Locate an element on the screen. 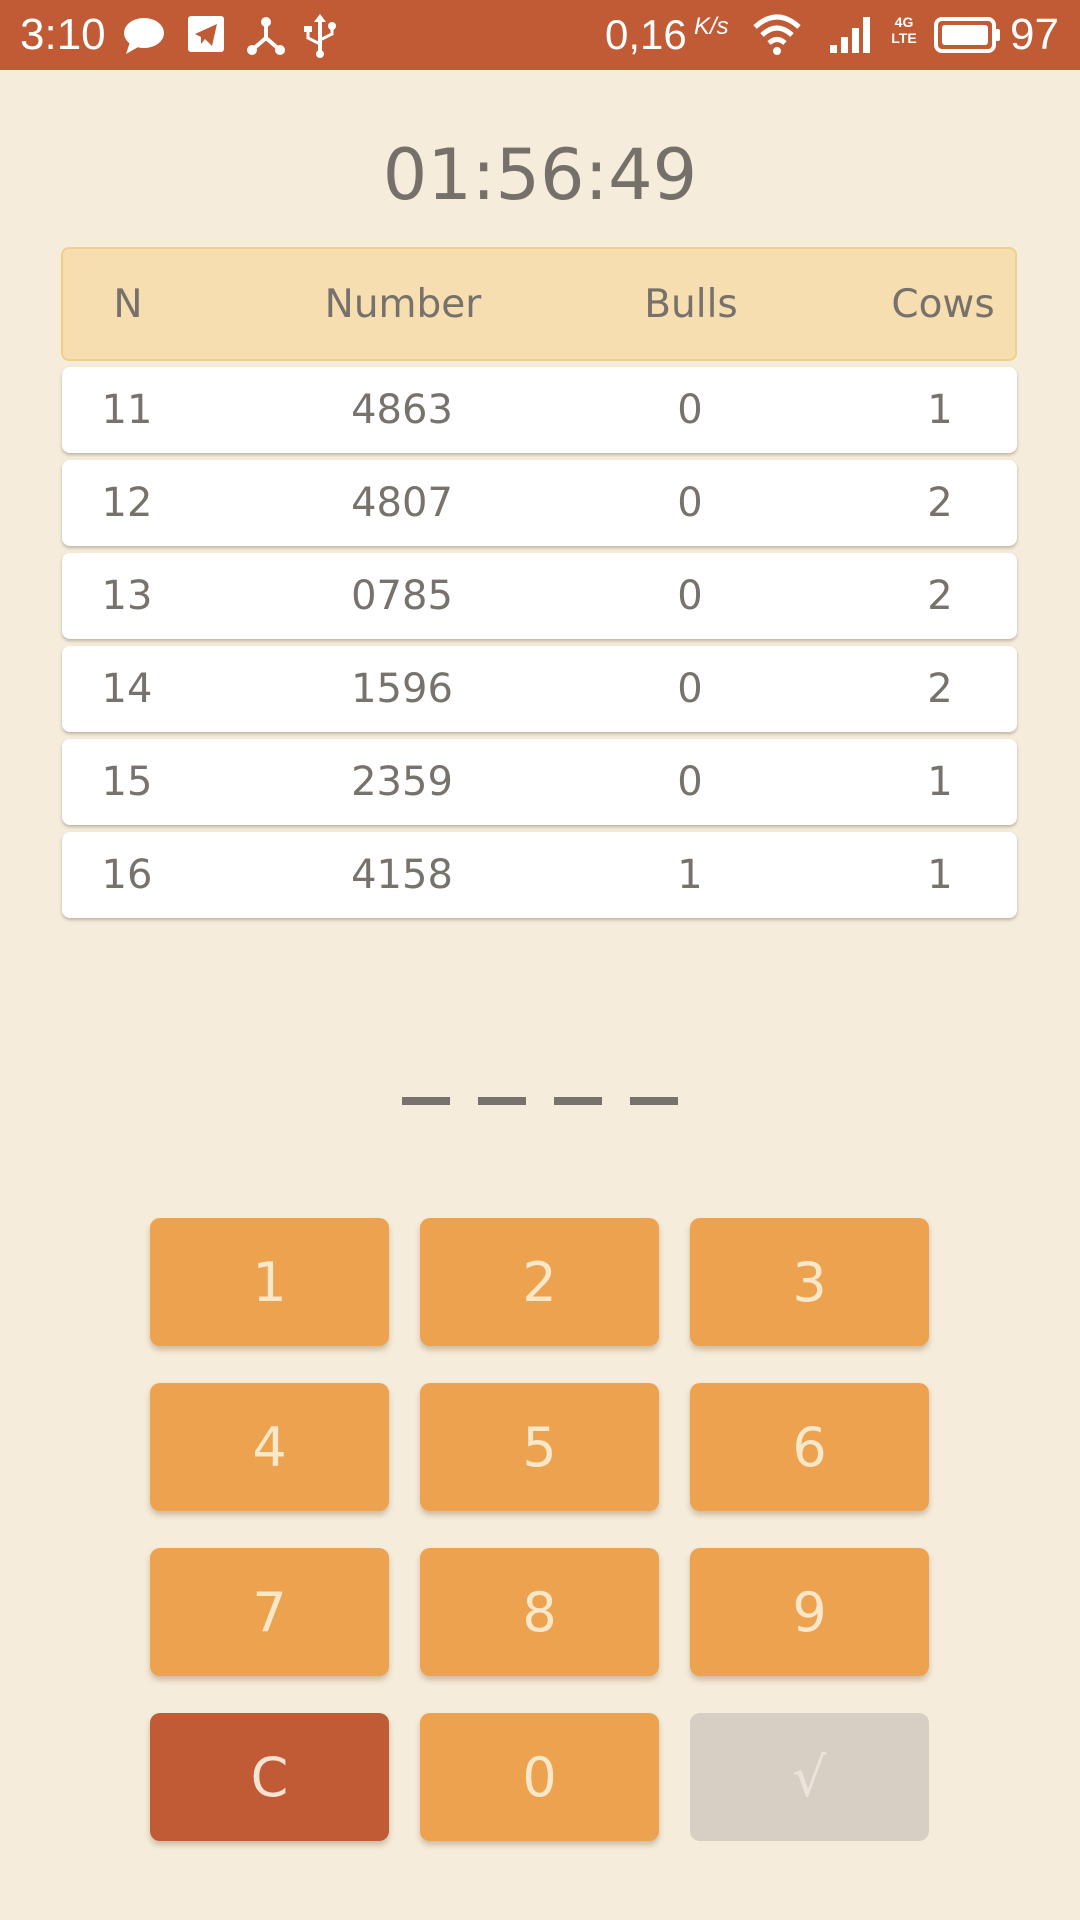 The image size is (1080, 1920). key-5: 5 is located at coordinates (539, 1447).